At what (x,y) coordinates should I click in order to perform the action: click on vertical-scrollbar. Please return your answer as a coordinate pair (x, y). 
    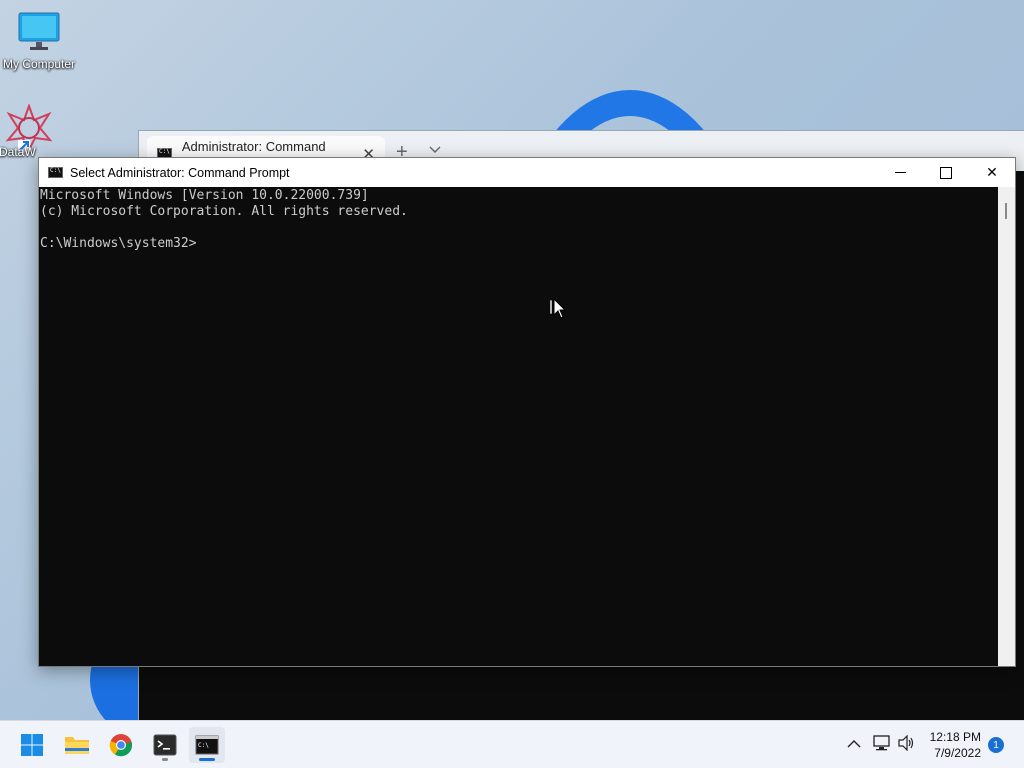
    Looking at the image, I should click on (1006, 426).